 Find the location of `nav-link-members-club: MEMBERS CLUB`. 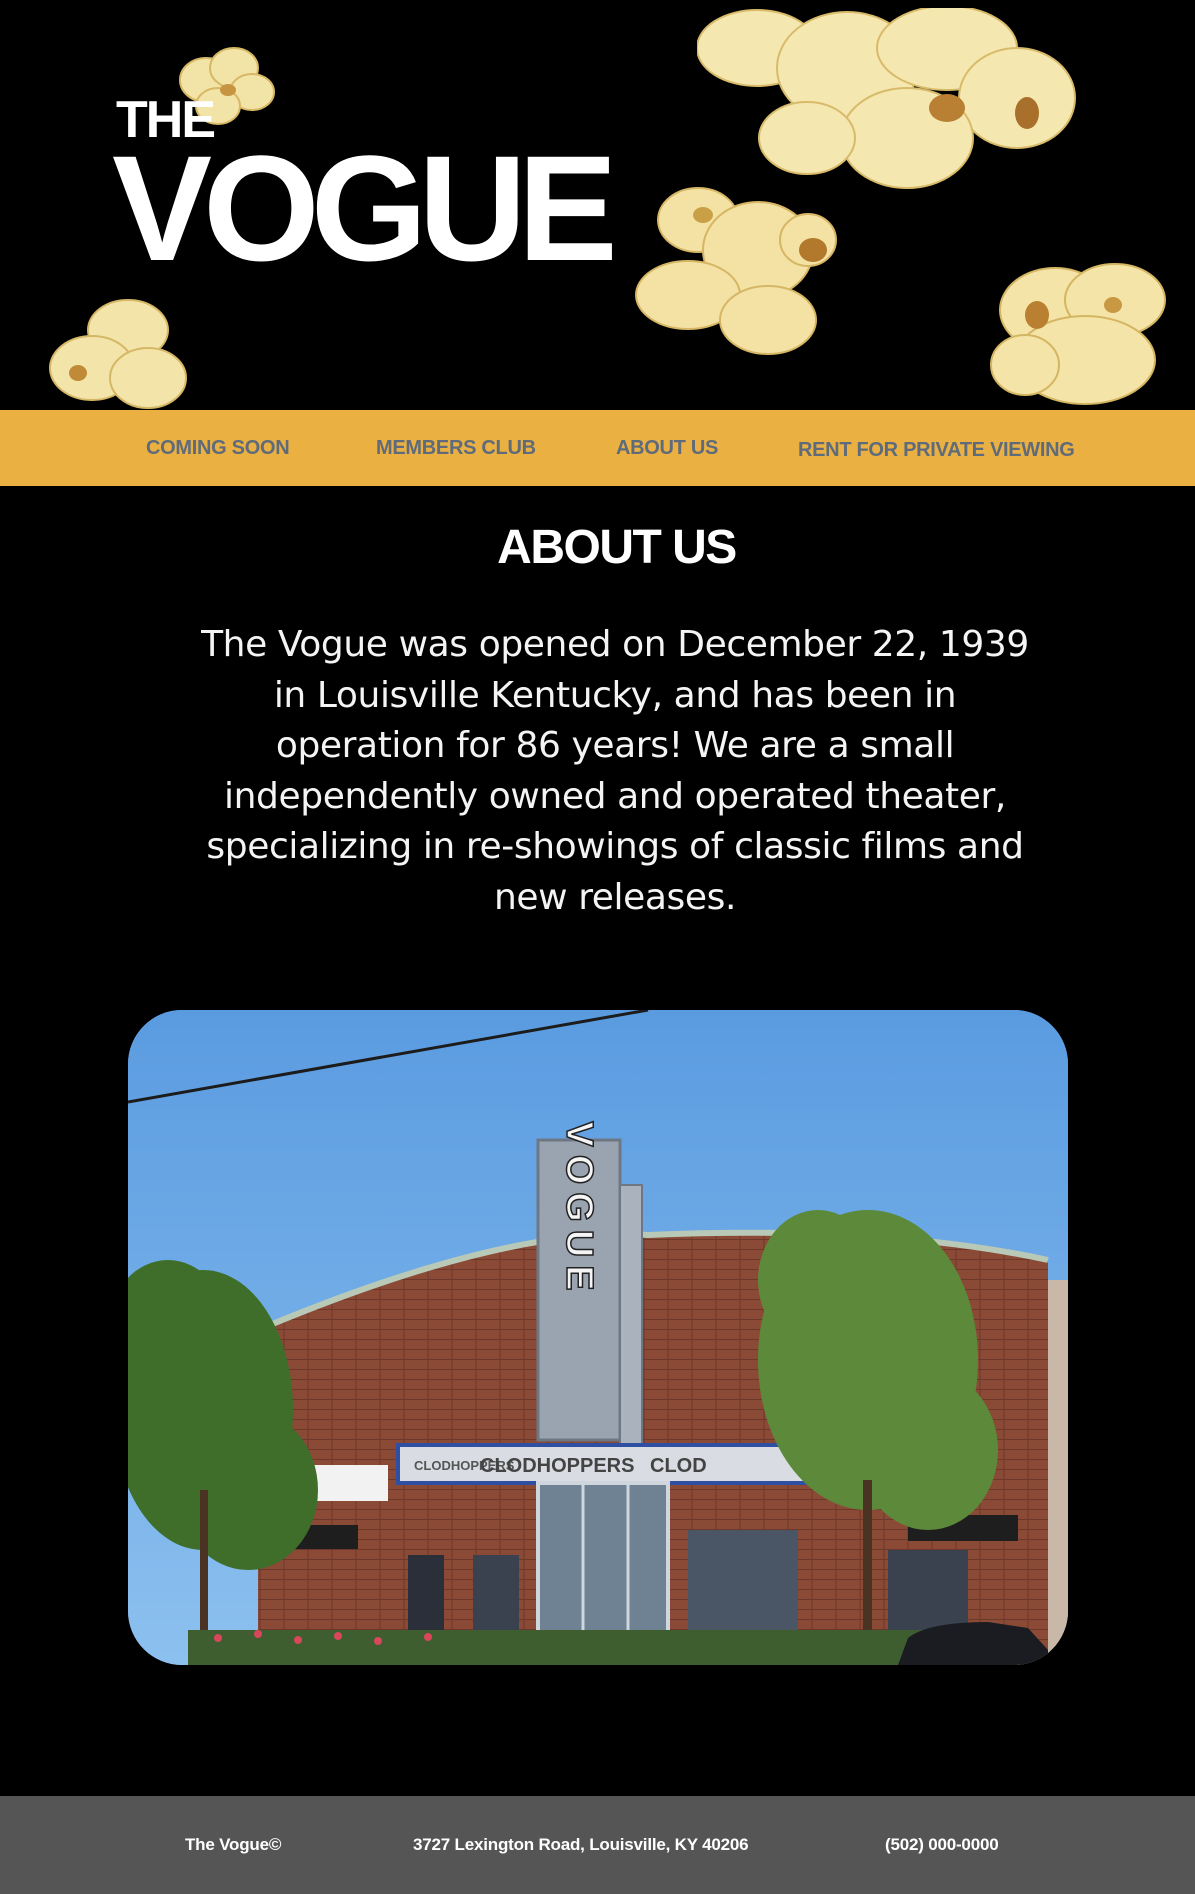

nav-link-members-club: MEMBERS CLUB is located at coordinates (456, 448).